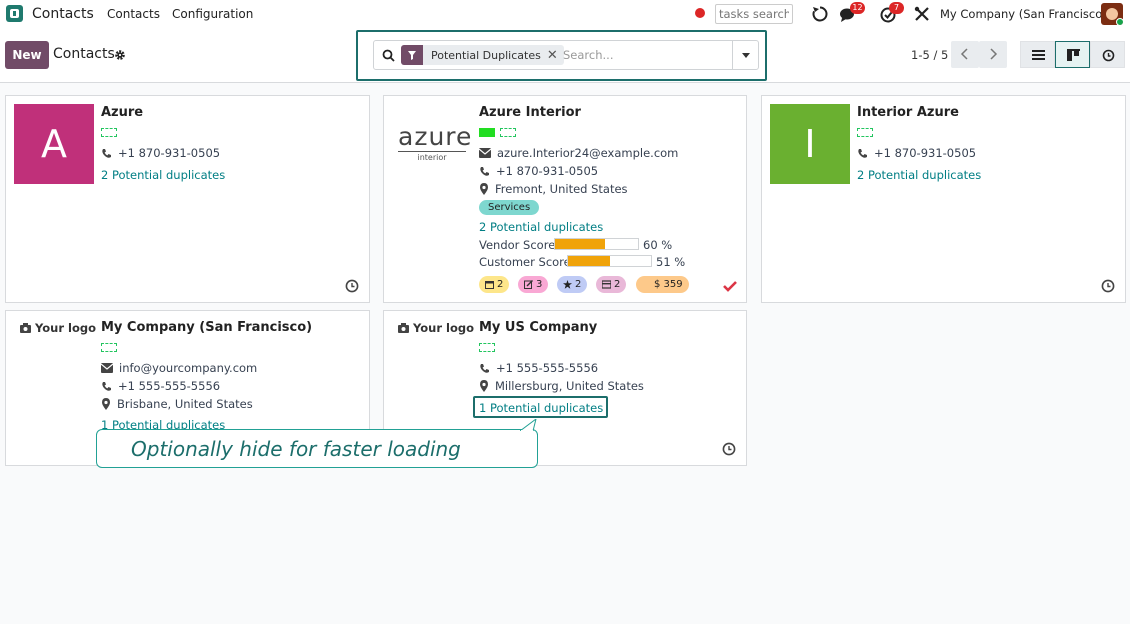 This screenshot has height=624, width=1130. What do you see at coordinates (588, 153) in the screenshot?
I see `email-text: azure.Interior24@example.com` at bounding box center [588, 153].